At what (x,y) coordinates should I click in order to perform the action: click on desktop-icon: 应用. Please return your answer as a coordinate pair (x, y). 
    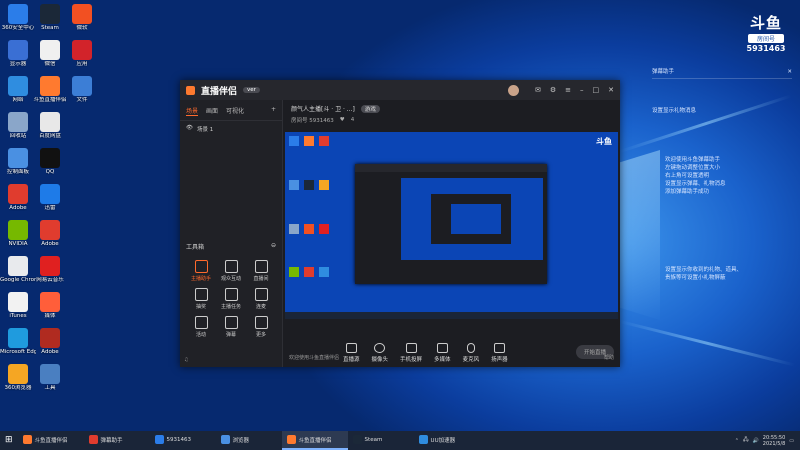
    Looking at the image, I should click on (82, 53).